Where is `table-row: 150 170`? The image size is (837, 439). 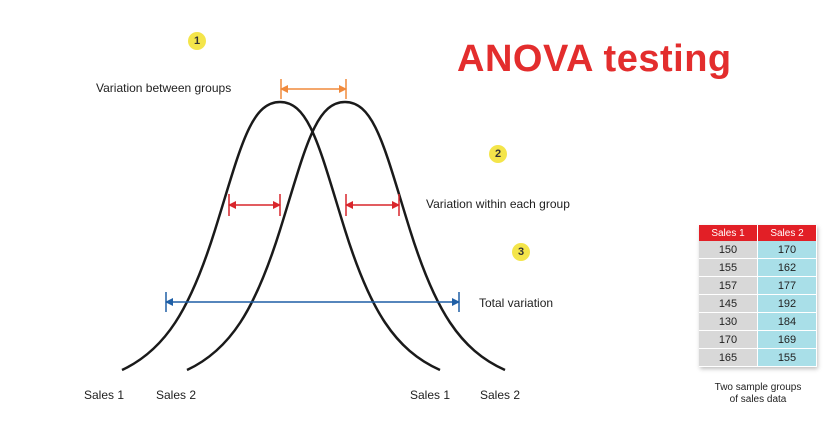 table-row: 150 170 is located at coordinates (758, 250).